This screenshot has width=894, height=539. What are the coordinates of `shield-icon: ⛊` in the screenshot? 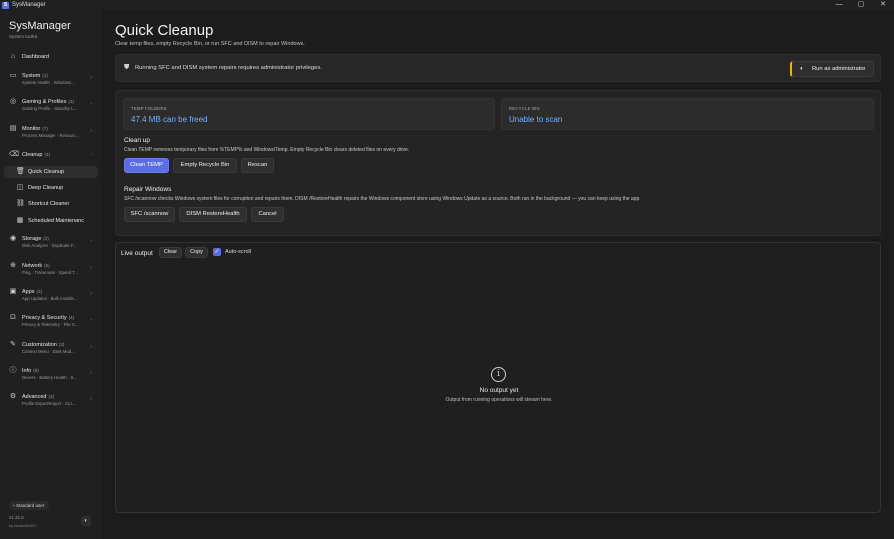 It's located at (127, 67).